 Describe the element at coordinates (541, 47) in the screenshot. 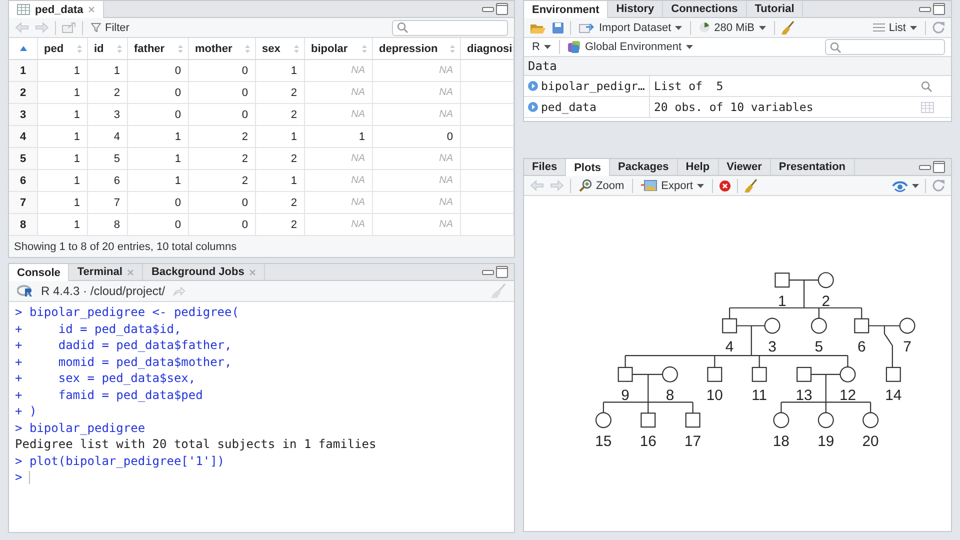

I see `language-button: R` at that location.